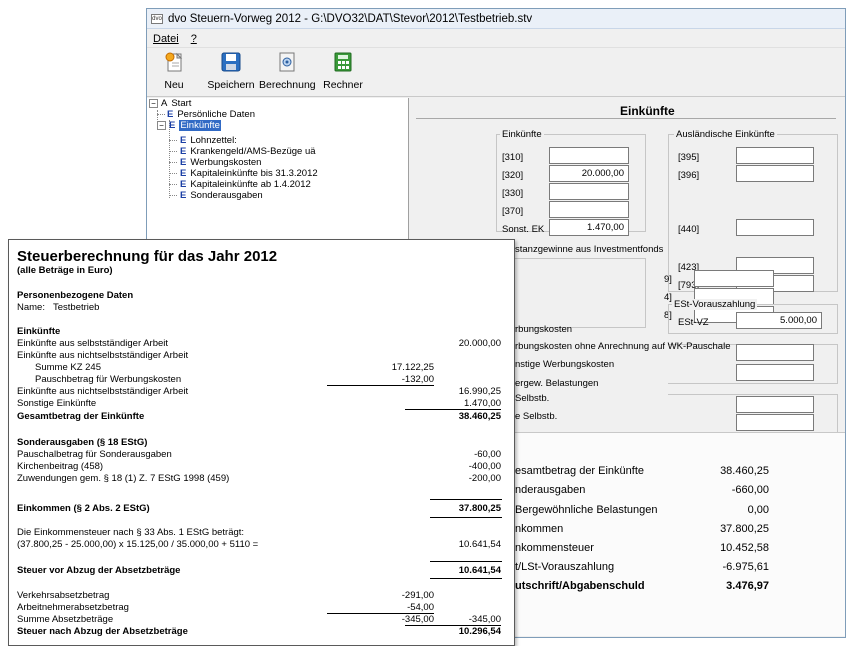 This screenshot has height=646, width=847. What do you see at coordinates (83, 508) in the screenshot?
I see `section-taxable: Einkommen (§ 2 Abs. 2 EStG)` at bounding box center [83, 508].